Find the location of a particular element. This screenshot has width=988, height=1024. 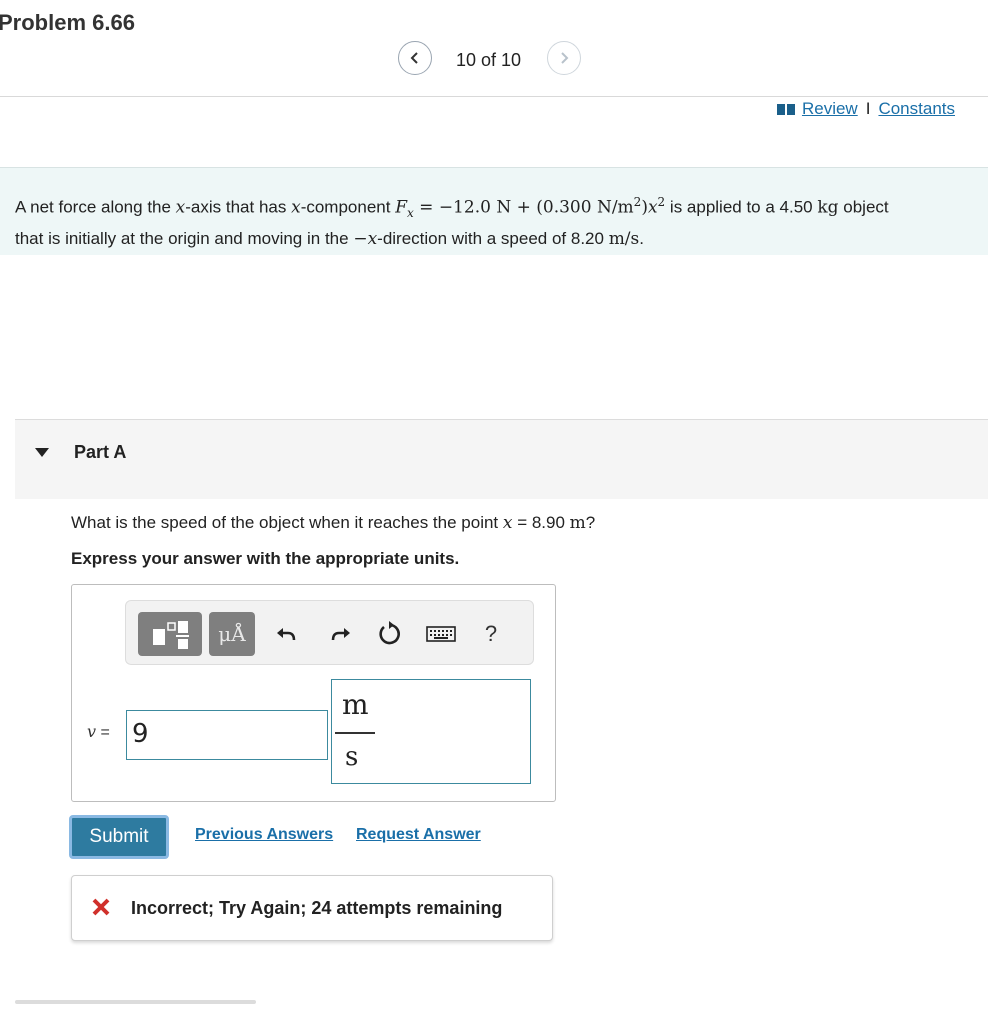

reset-icon is located at coordinates (389, 633).